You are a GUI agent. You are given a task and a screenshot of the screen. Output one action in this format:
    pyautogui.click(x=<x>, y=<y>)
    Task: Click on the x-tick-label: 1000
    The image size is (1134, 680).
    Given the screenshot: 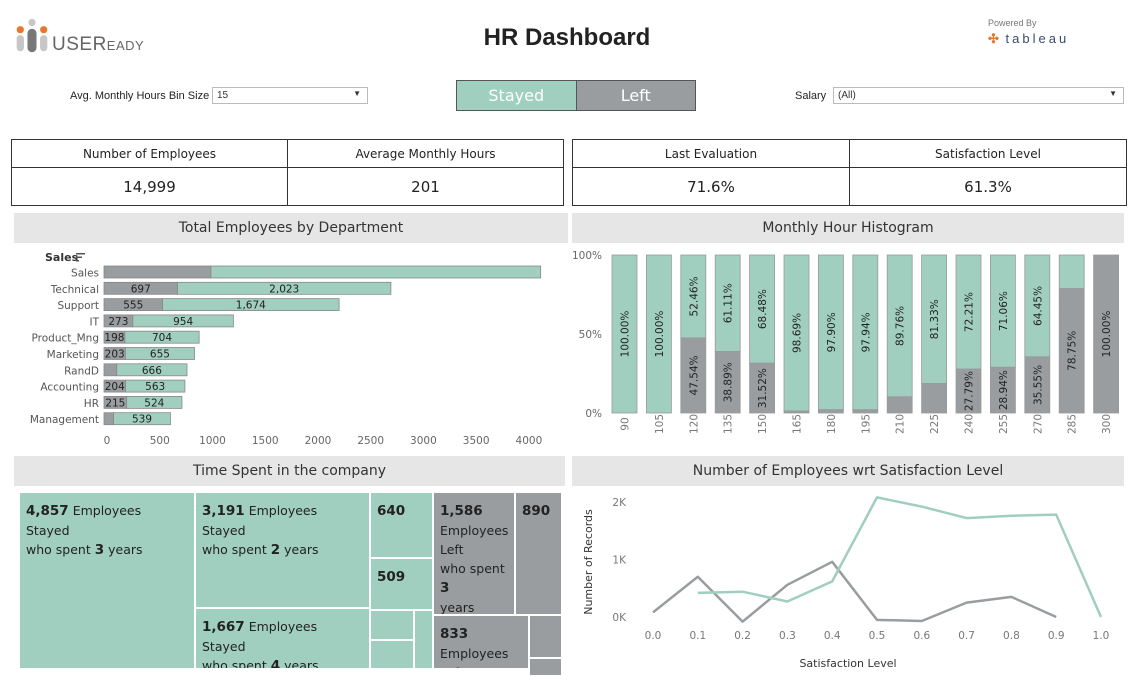 What is the action you would take?
    pyautogui.click(x=212, y=441)
    